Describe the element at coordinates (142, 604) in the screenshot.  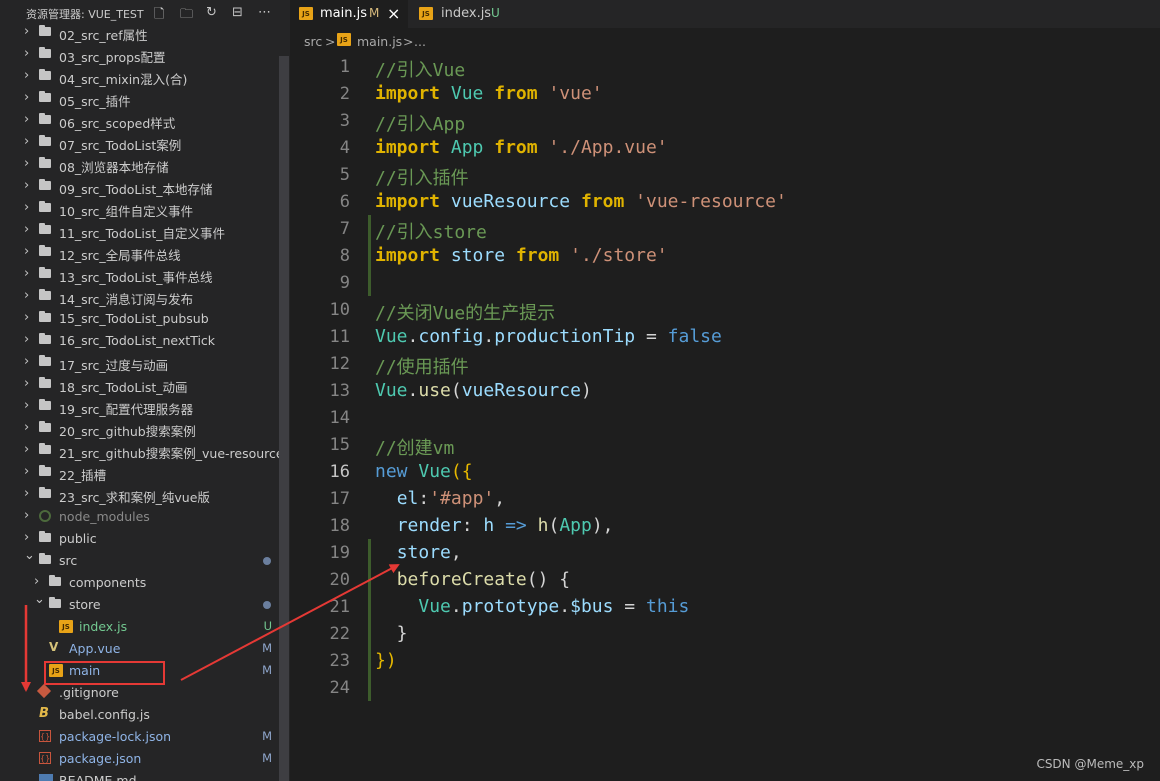
I see `tree-folder: ⌄ store` at that location.